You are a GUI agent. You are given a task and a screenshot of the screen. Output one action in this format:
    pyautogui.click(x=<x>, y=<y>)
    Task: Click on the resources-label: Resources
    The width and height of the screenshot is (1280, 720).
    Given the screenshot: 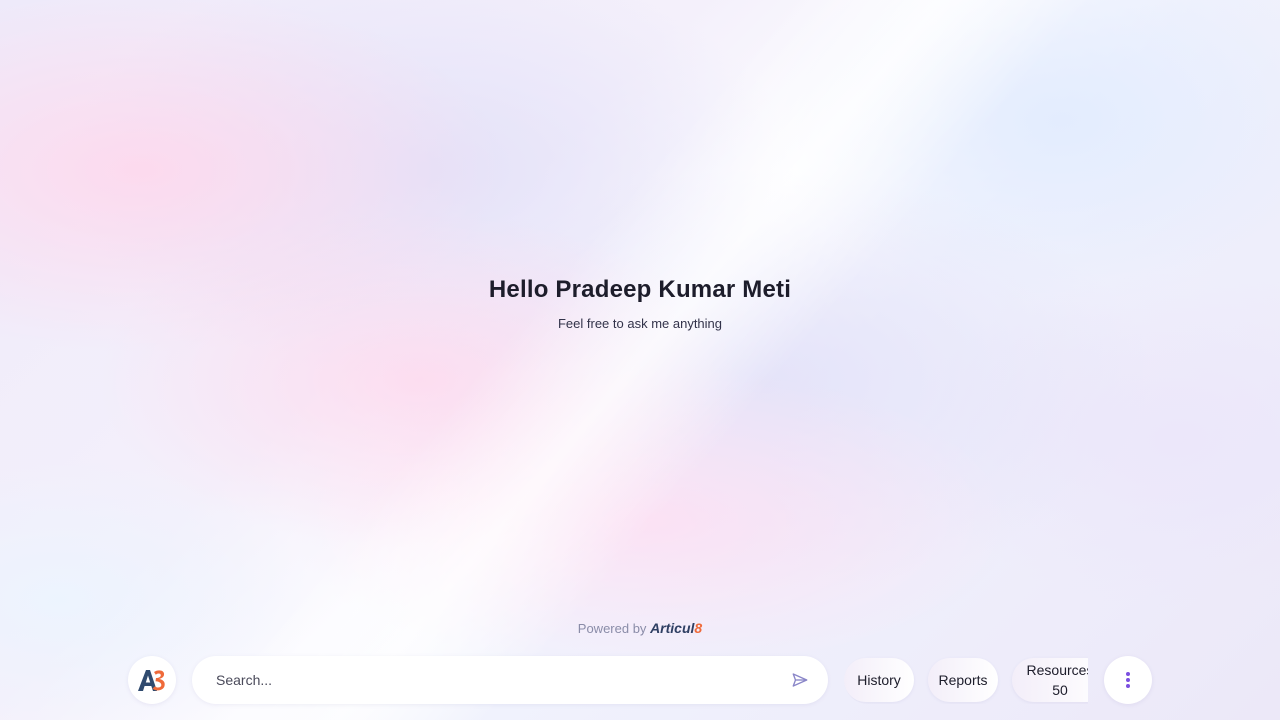 What is the action you would take?
    pyautogui.click(x=1057, y=670)
    